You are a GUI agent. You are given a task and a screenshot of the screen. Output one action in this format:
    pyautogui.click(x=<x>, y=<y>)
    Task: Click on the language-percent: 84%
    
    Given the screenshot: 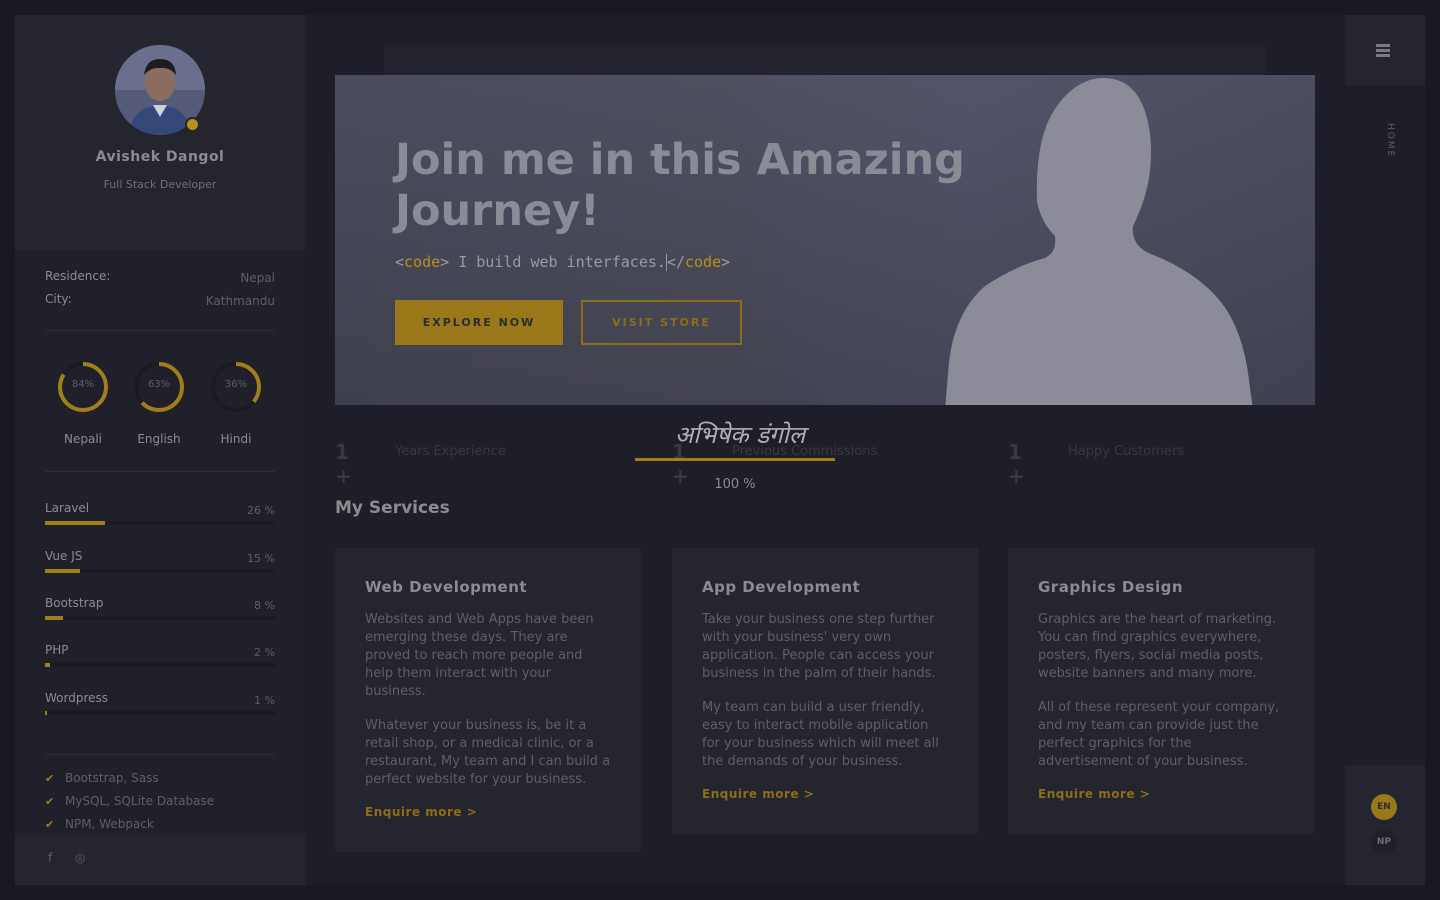 What is the action you would take?
    pyautogui.click(x=83, y=384)
    